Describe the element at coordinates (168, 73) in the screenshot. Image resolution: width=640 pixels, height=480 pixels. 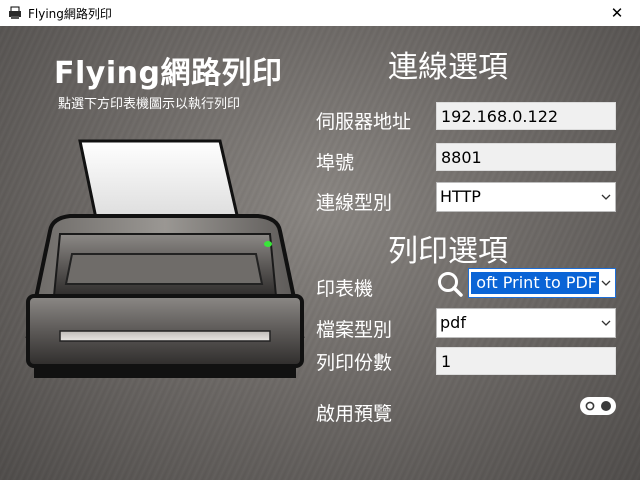
I see `app-title: Flying網路列印` at that location.